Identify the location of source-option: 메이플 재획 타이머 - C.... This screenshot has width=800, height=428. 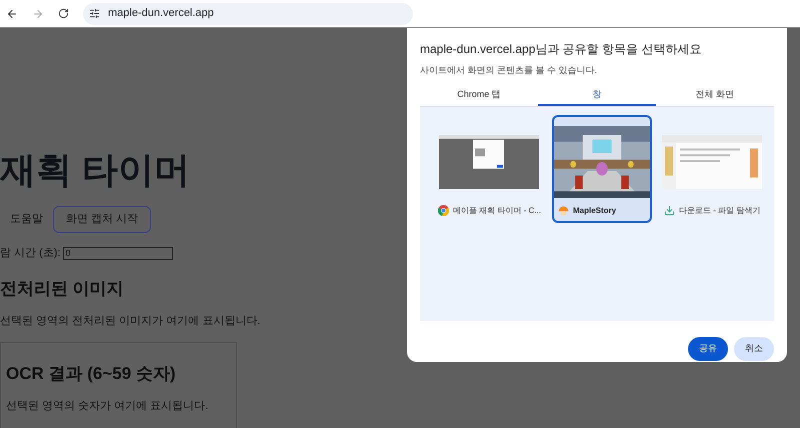
(489, 168).